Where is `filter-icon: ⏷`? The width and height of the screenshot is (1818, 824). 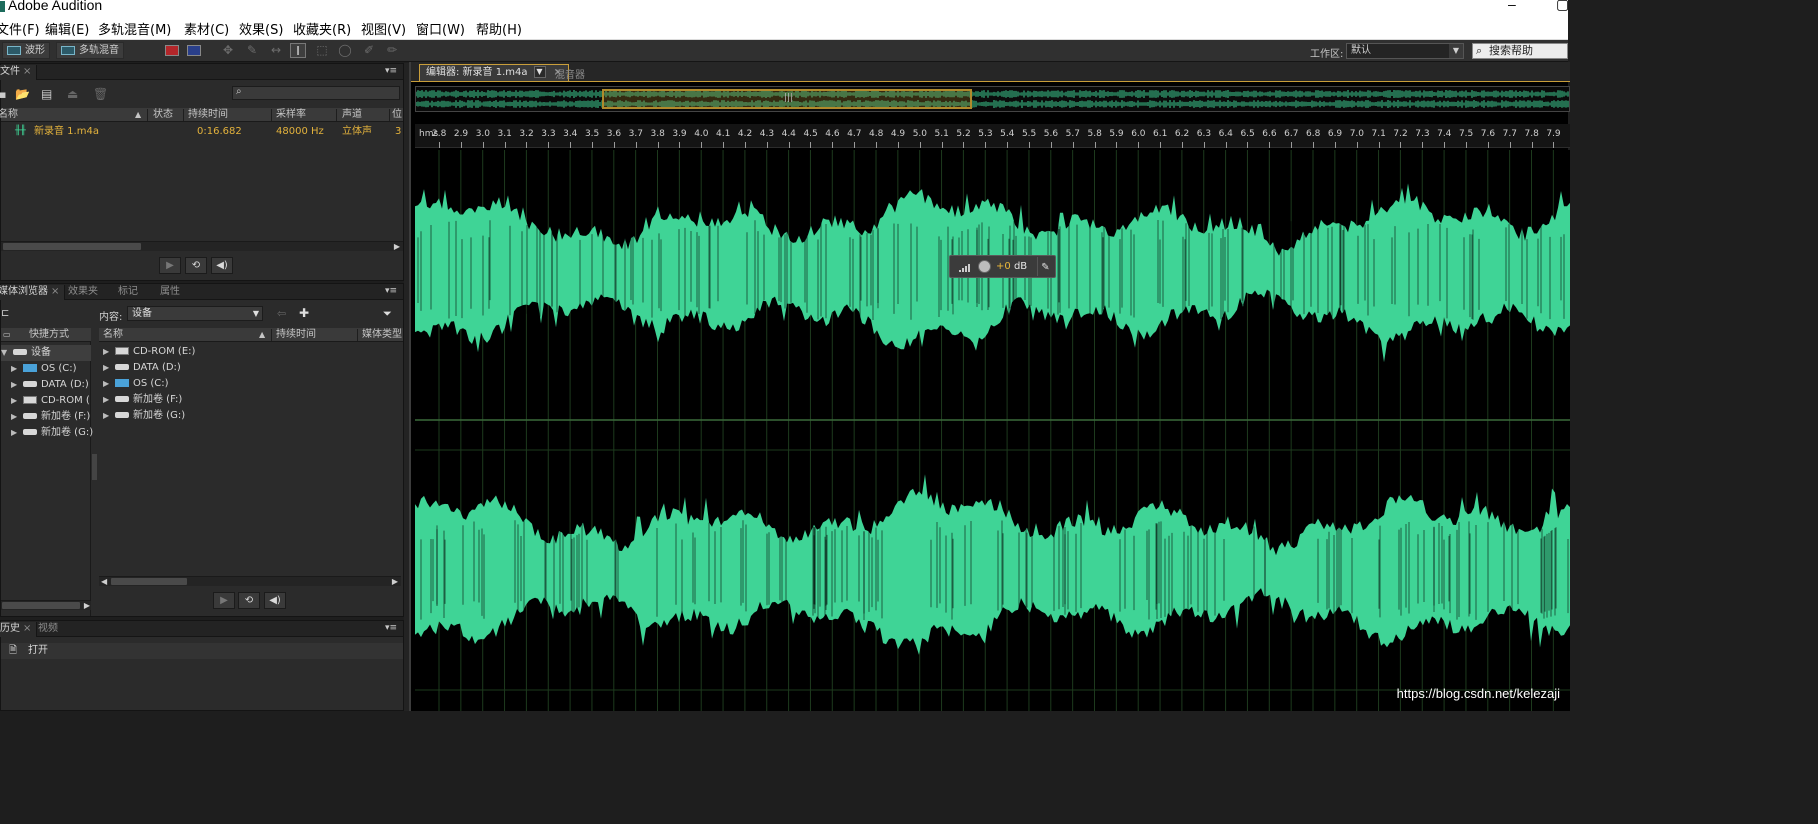
filter-icon: ⏷ is located at coordinates (387, 314).